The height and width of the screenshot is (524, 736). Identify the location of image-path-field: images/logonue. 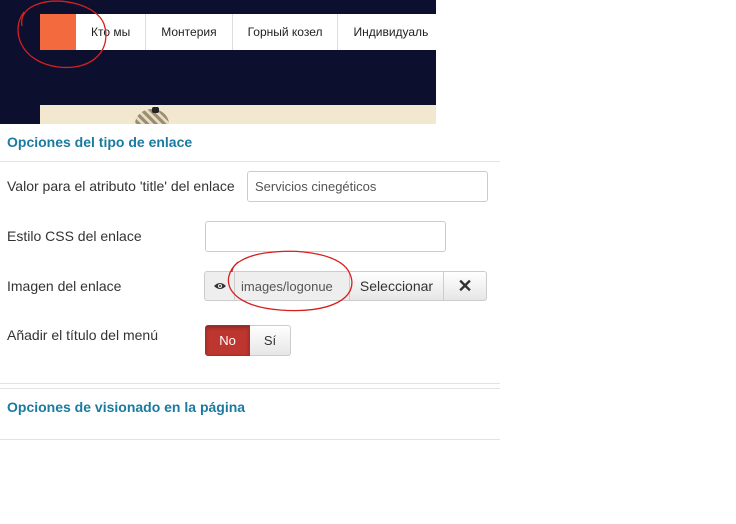
(292, 286).